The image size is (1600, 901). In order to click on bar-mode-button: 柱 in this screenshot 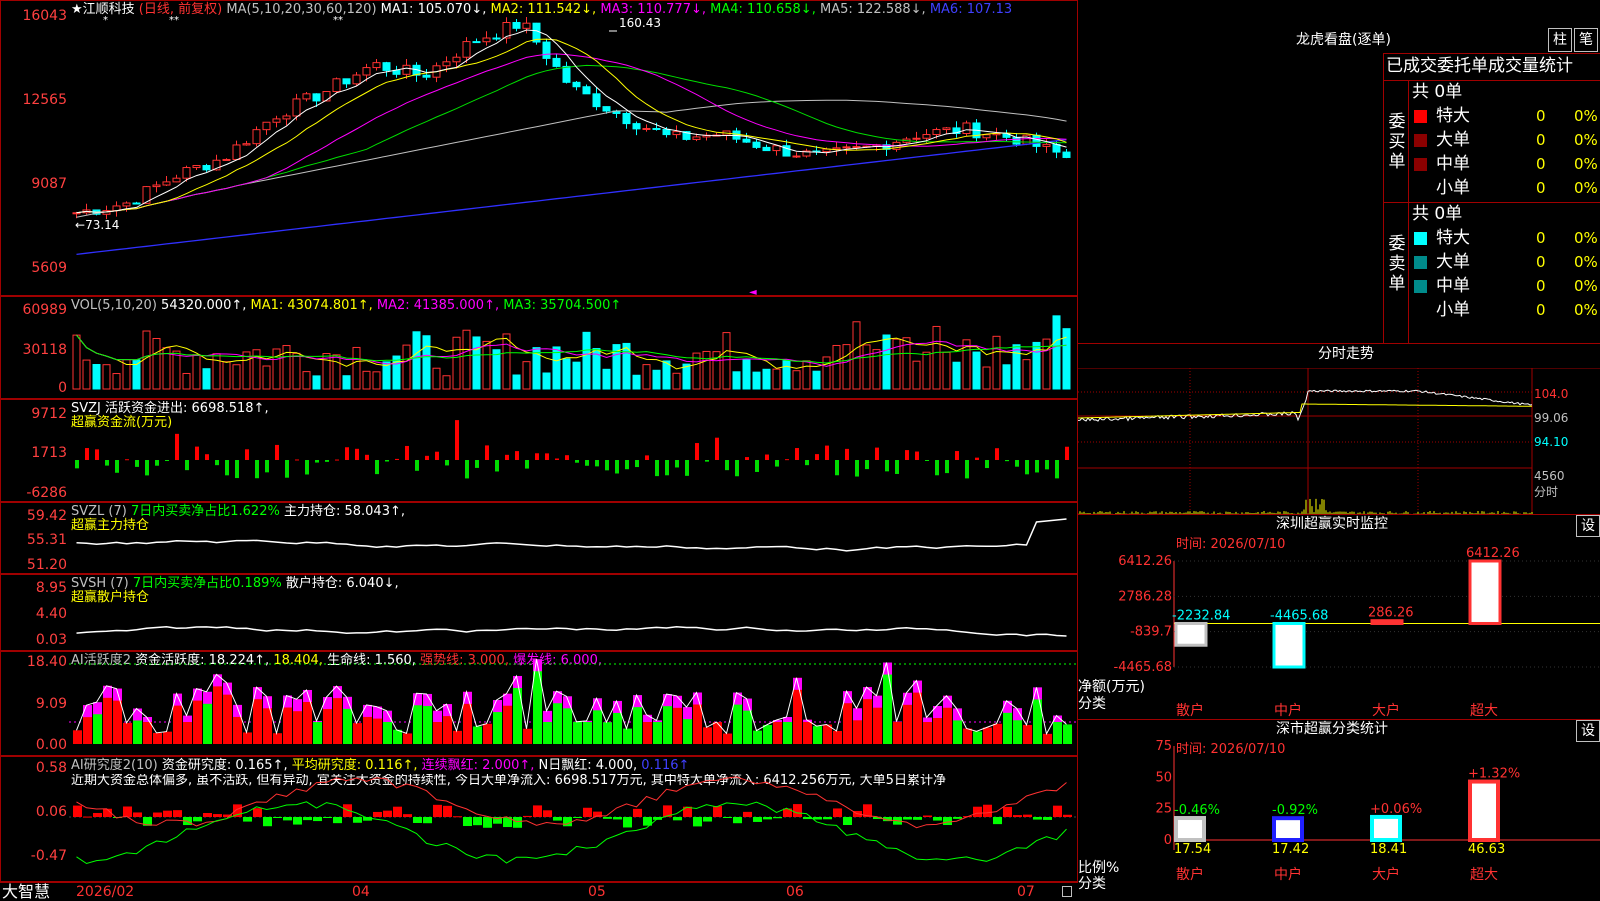, I will do `click(1560, 40)`.